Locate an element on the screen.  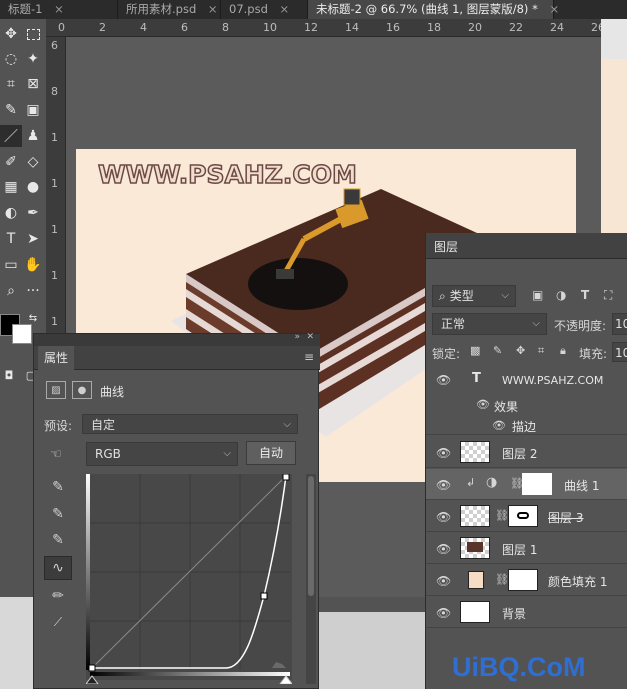
layer-row: 👁︎ 图层 2 is located at coordinates (526, 452).